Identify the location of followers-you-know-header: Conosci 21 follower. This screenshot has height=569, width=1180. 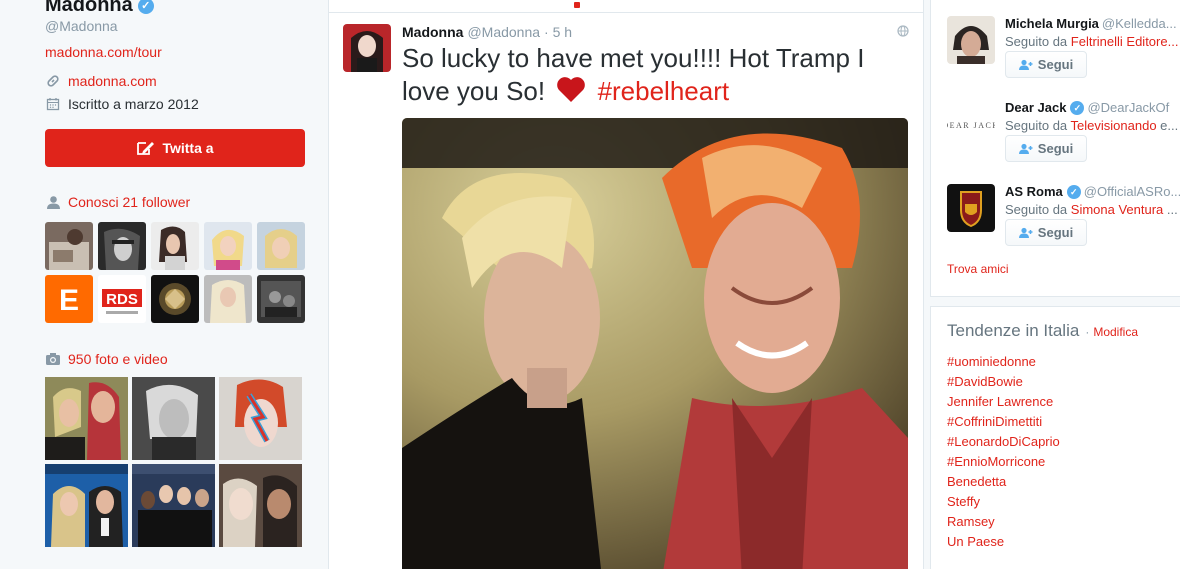
(117, 202).